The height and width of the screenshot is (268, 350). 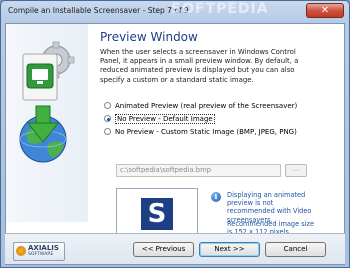 I want to click on axialis-logo: AXIALIS SOFTWARE, so click(x=39, y=251).